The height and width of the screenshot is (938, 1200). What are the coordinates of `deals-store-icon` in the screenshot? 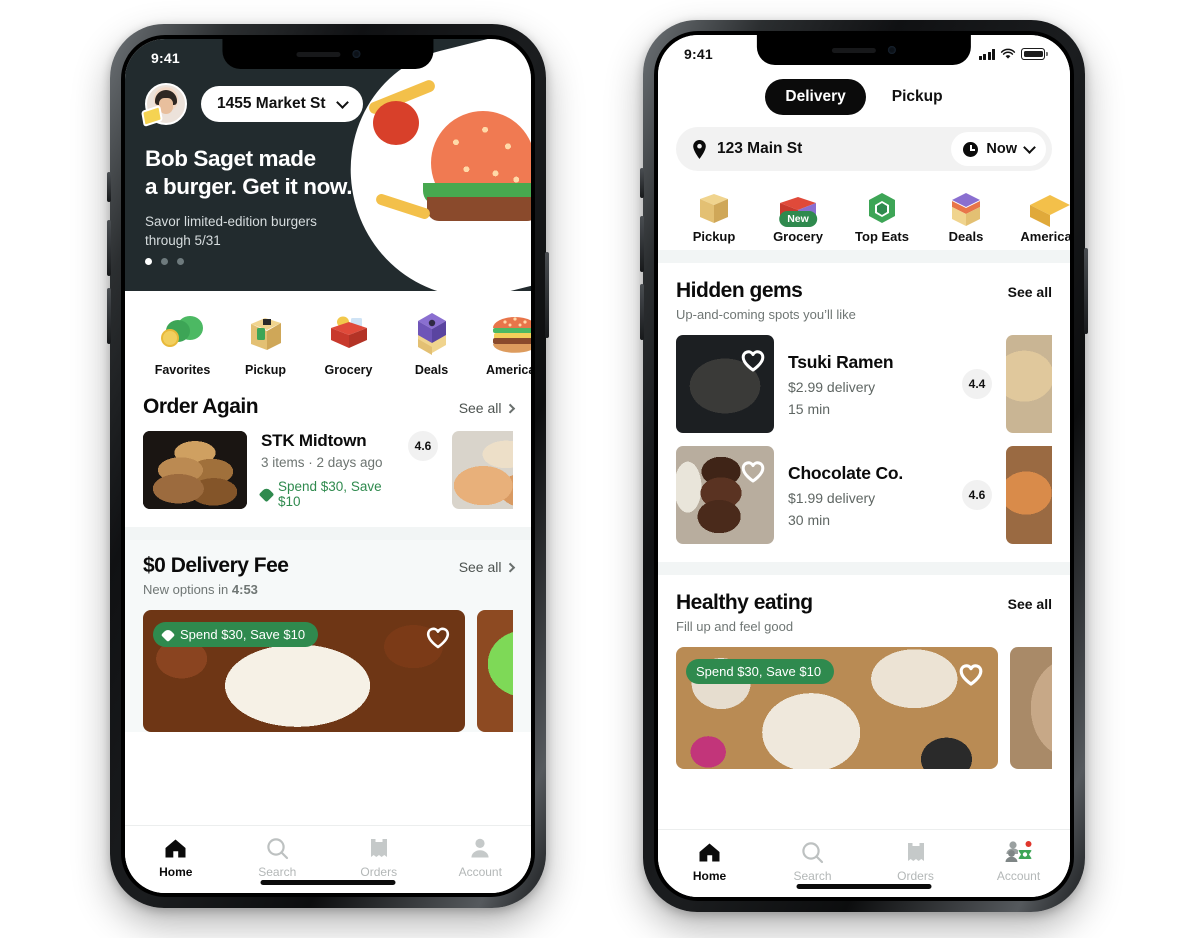 It's located at (966, 203).